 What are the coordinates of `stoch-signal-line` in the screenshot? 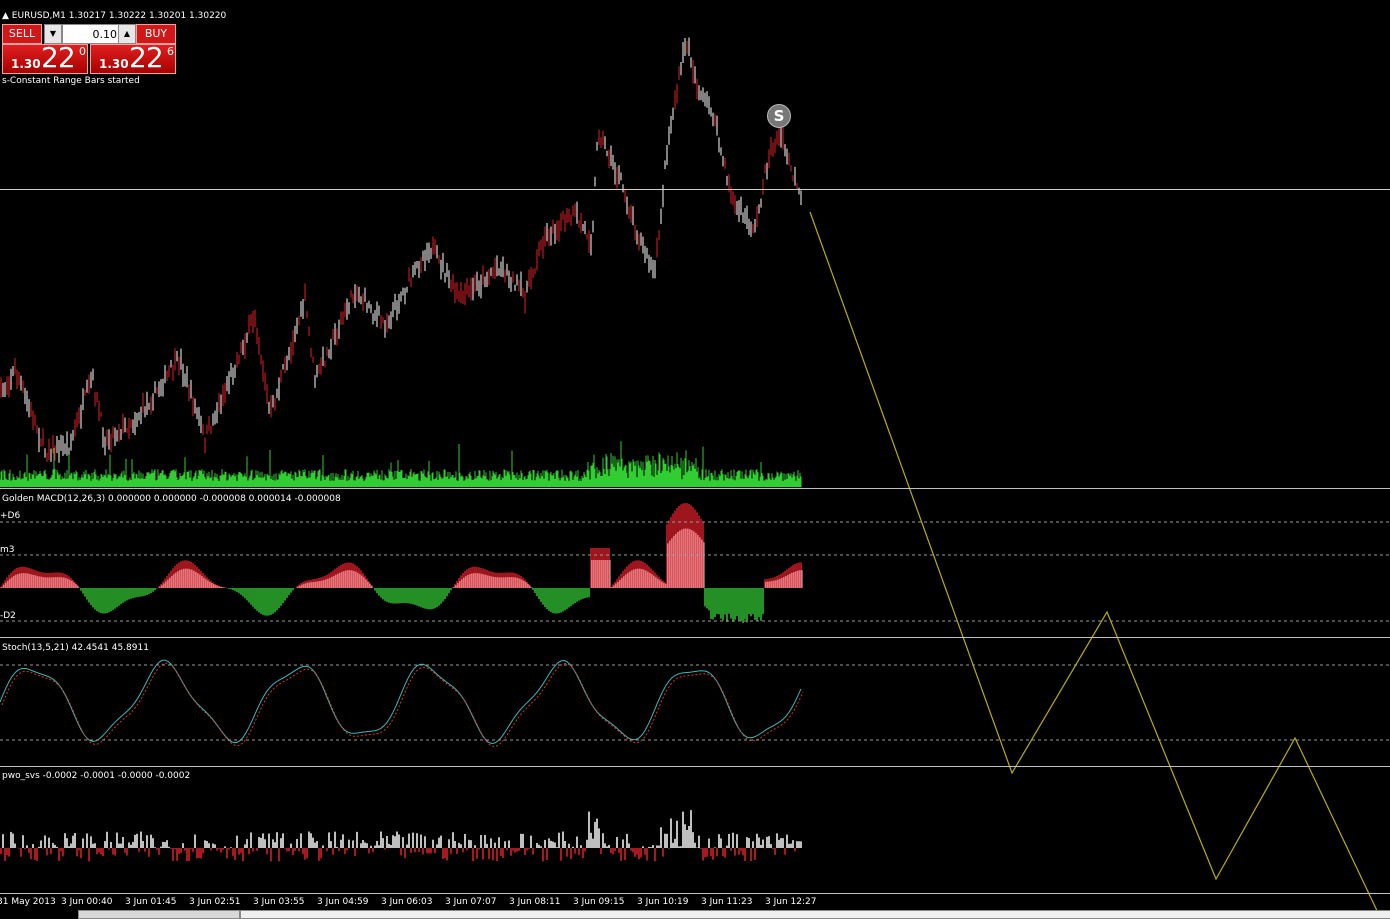 It's located at (402, 705).